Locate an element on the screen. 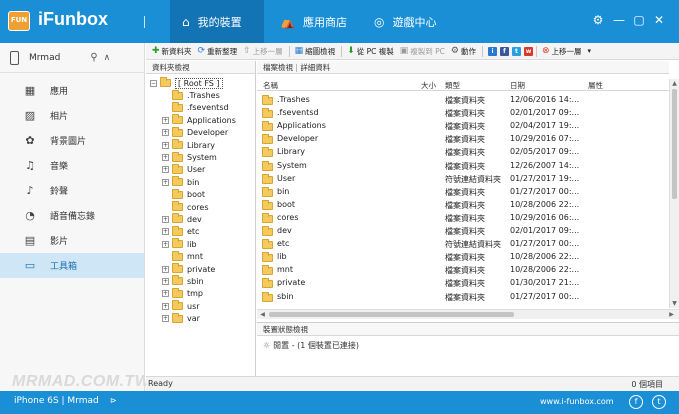 The height and width of the screenshot is (414, 679). copy-from-pc-button: ⬇ 從 PC 複製 is located at coordinates (370, 51).